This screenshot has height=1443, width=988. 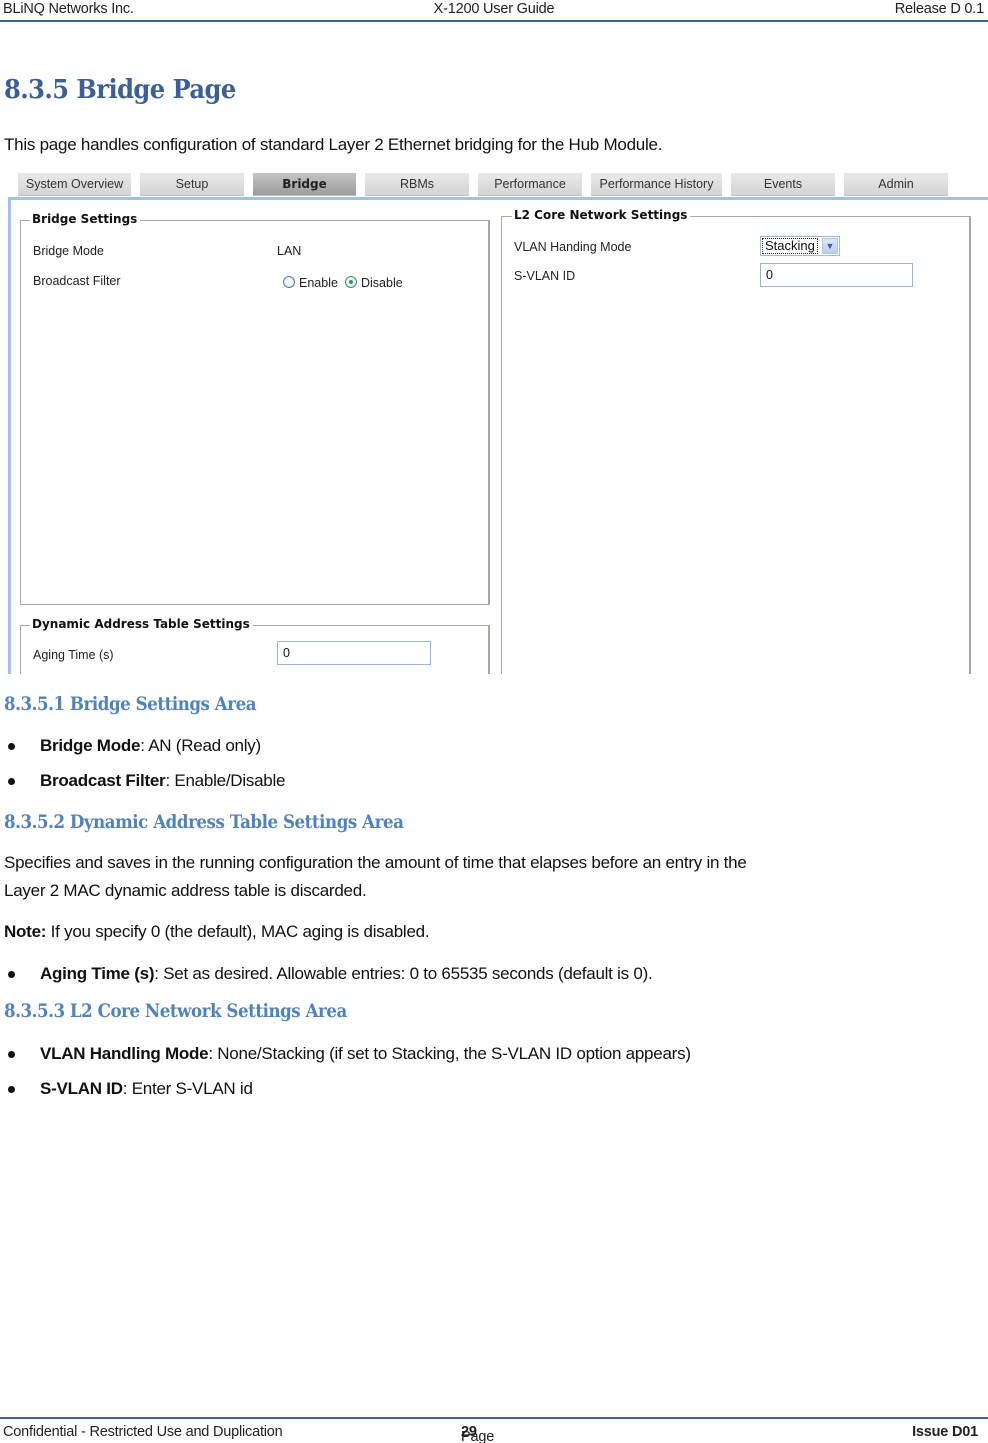 I want to click on vlan-mode-selected-value: Stacking, so click(x=790, y=246).